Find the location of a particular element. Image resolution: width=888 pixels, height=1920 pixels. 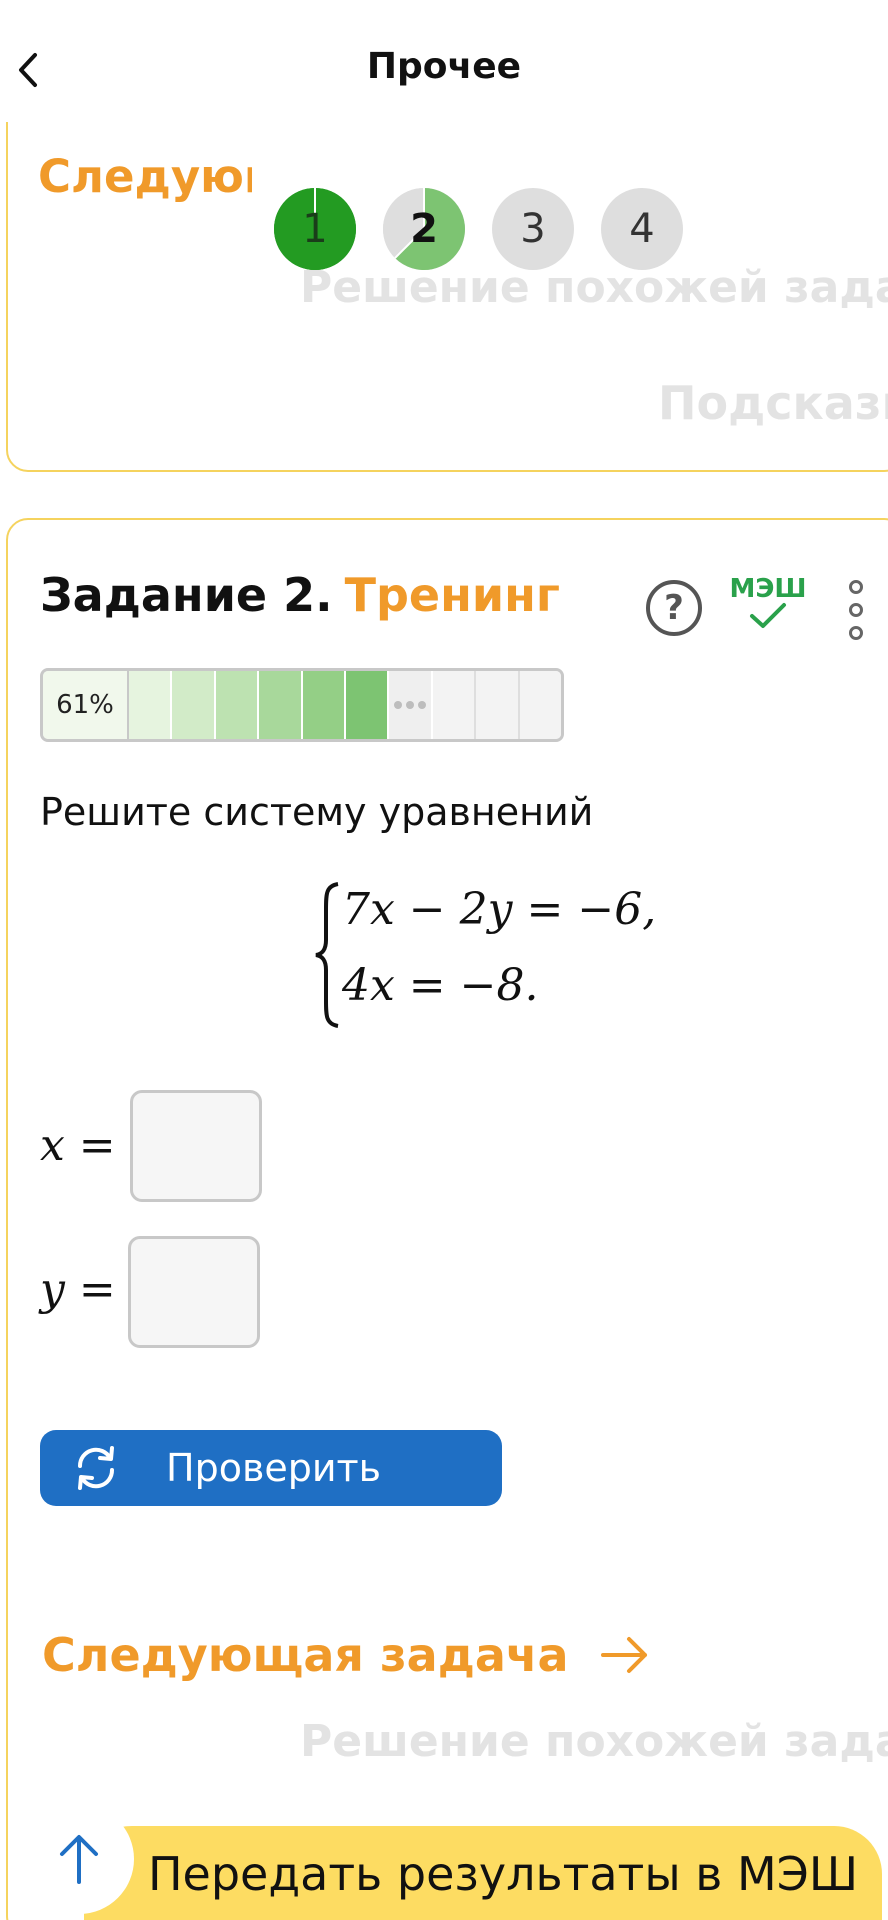

equation-1: 7x − 2y = −6, is located at coordinates (499, 909).